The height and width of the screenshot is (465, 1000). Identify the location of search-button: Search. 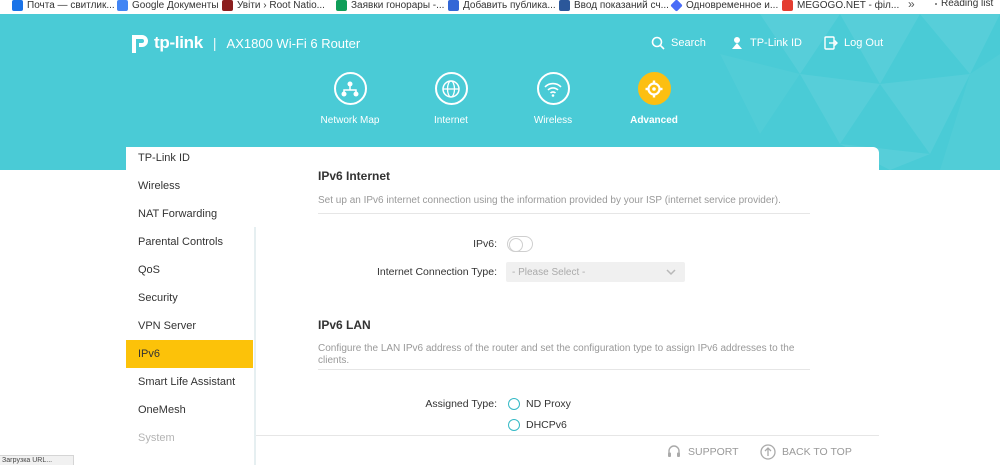
(678, 43).